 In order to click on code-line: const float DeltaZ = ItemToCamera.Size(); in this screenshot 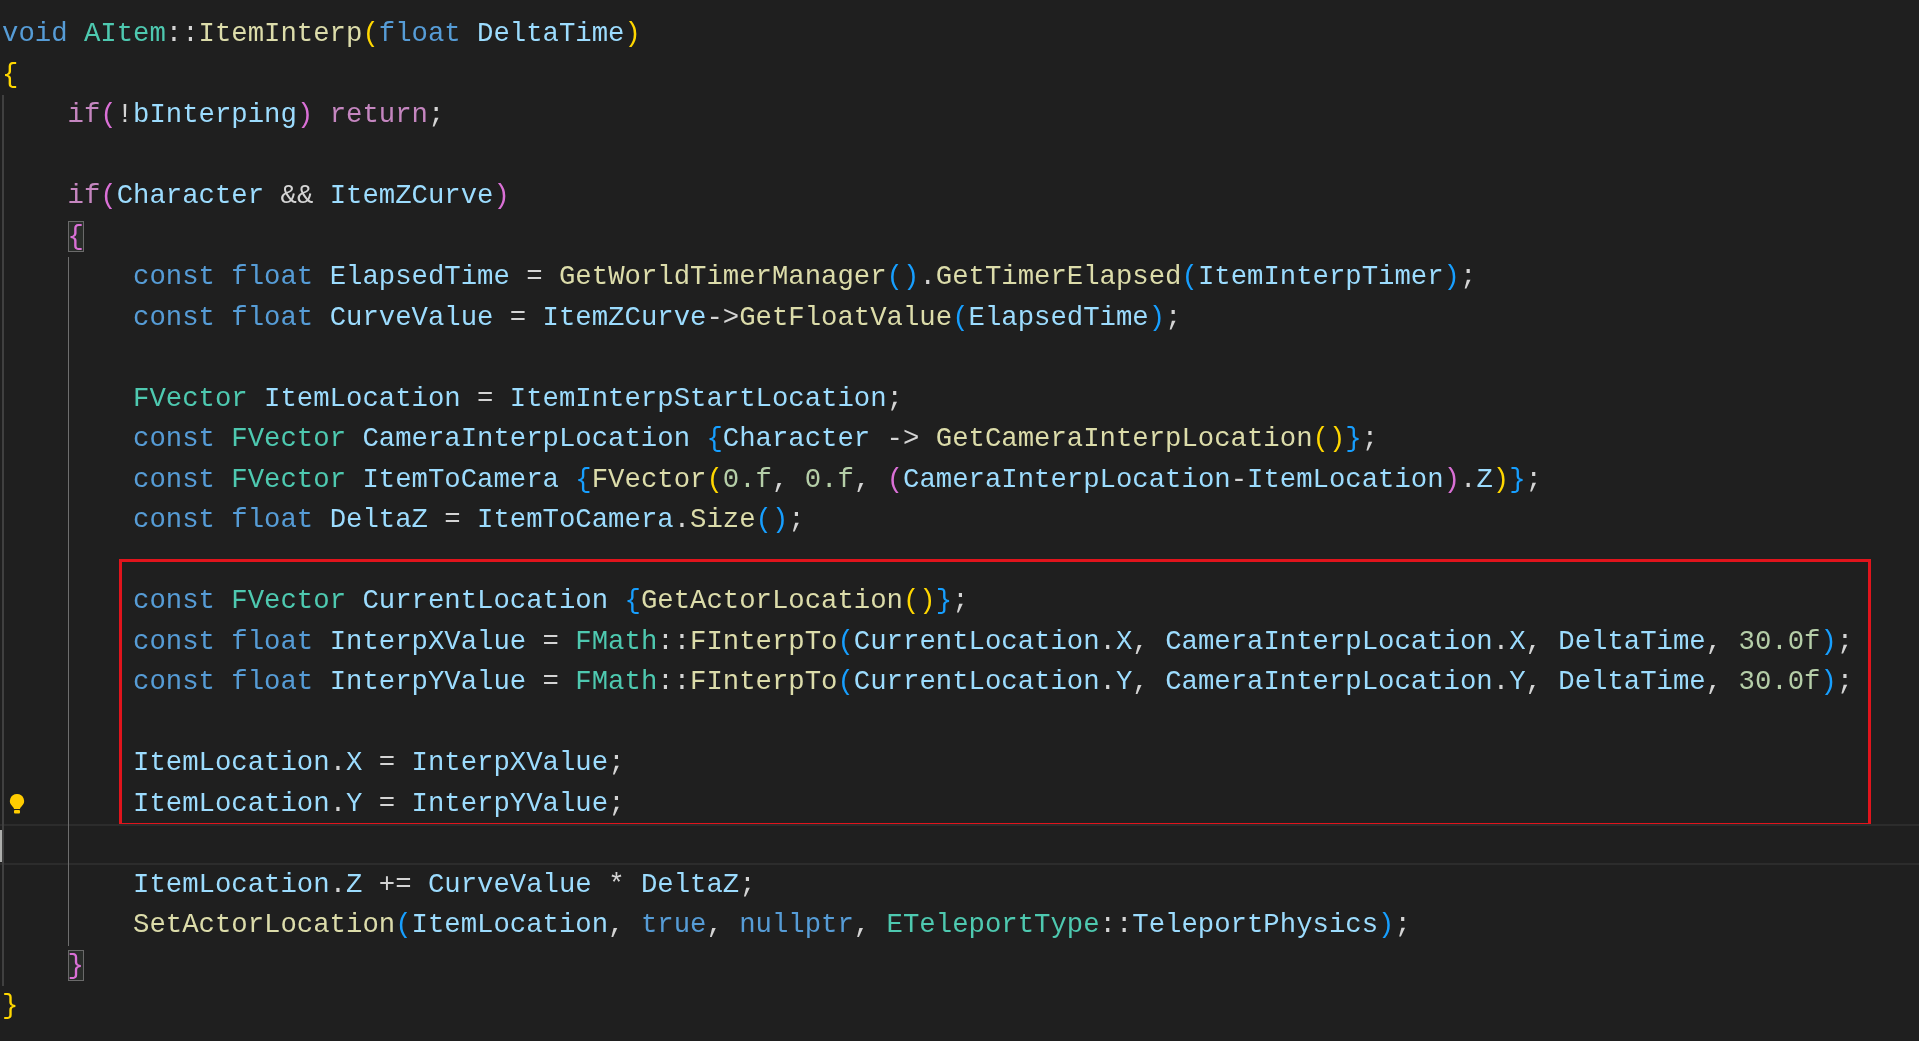, I will do `click(469, 519)`.